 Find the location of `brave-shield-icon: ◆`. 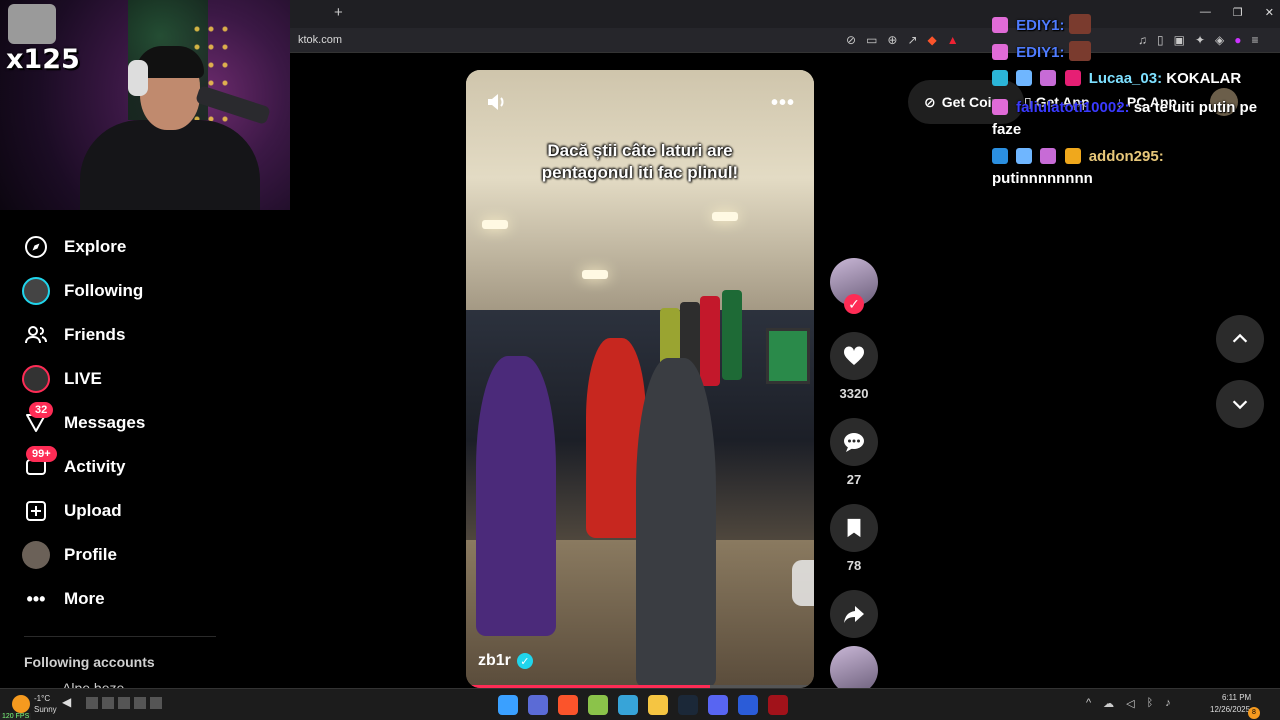

brave-shield-icon: ◆ is located at coordinates (932, 40).